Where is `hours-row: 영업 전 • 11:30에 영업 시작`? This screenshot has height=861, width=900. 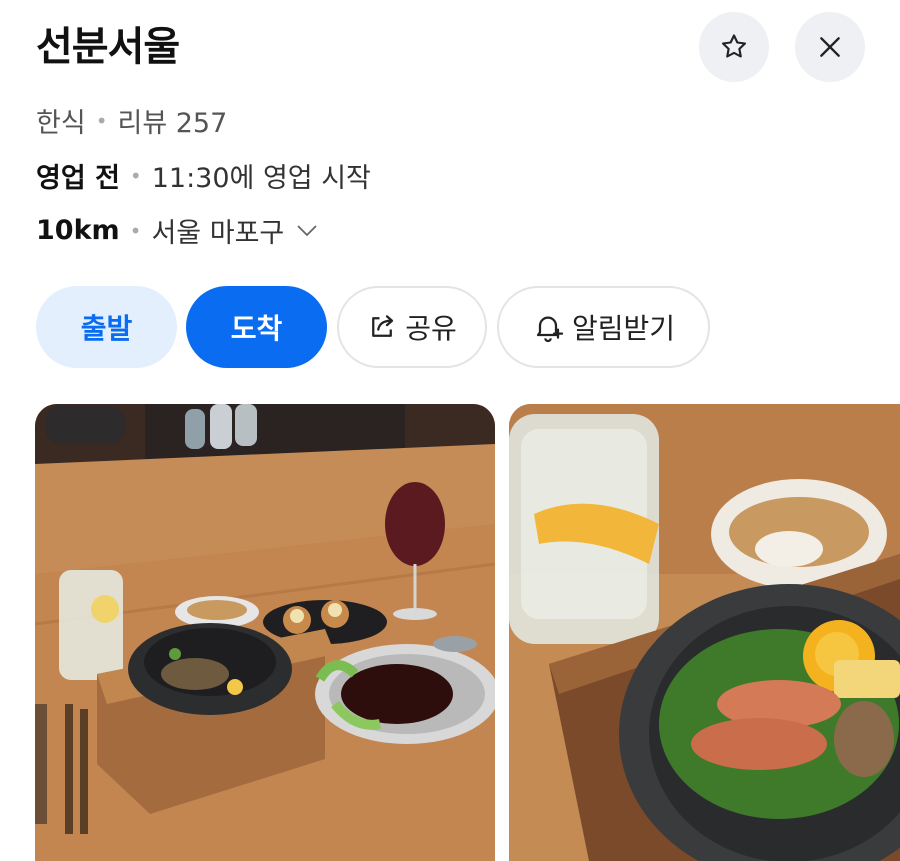
hours-row: 영업 전 • 11:30에 영업 시작 is located at coordinates (203, 175).